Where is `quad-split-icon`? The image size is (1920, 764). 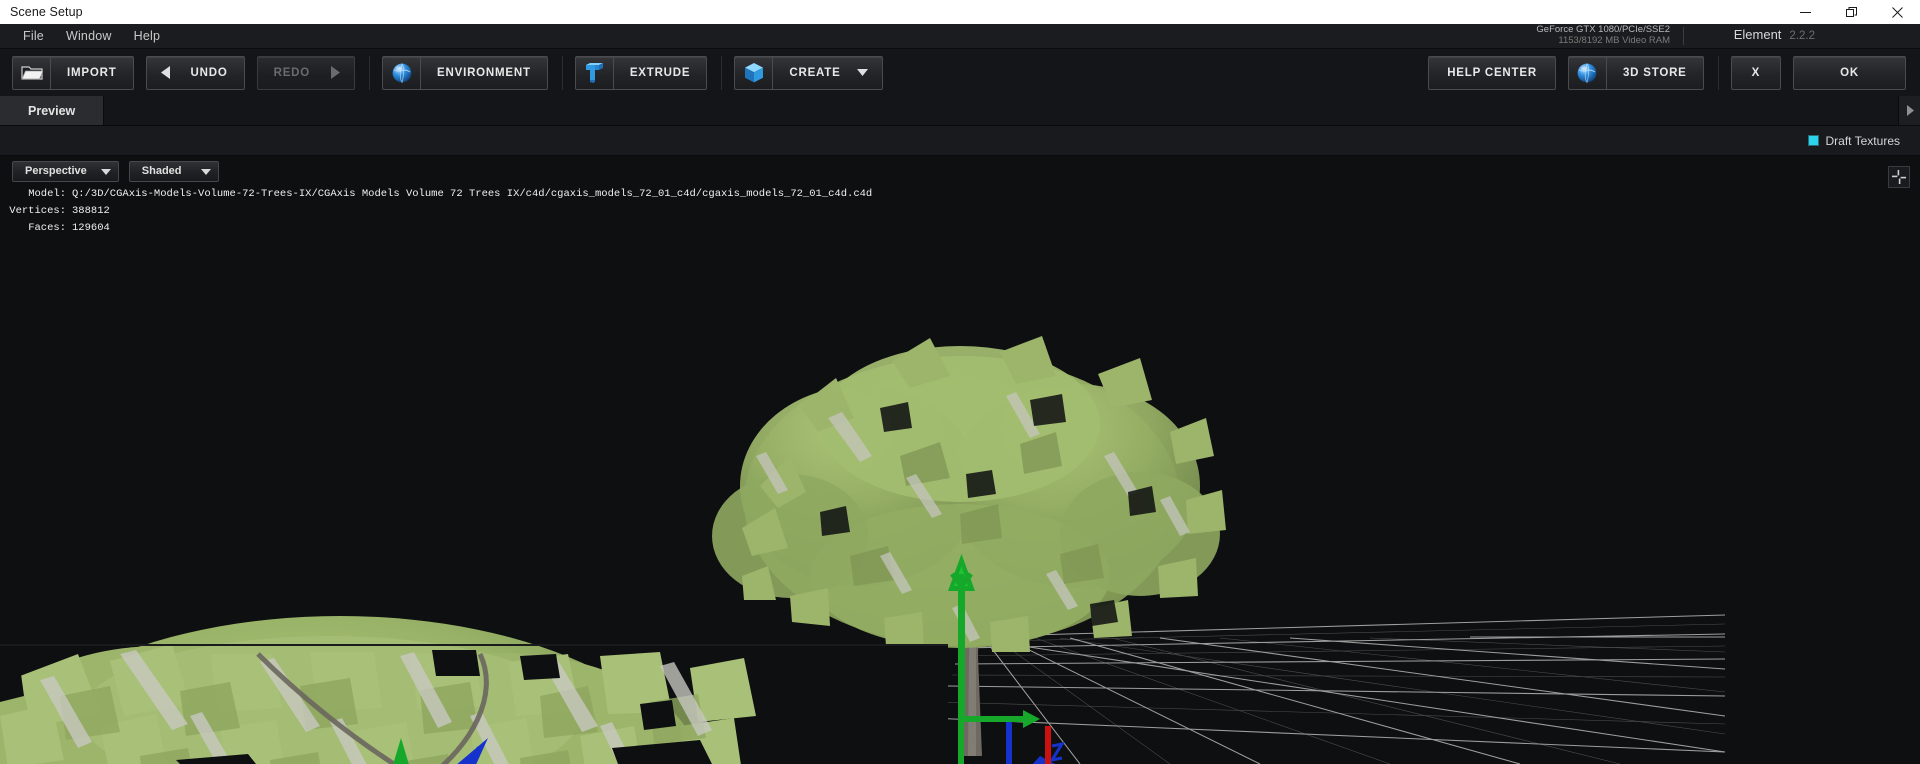 quad-split-icon is located at coordinates (1899, 177).